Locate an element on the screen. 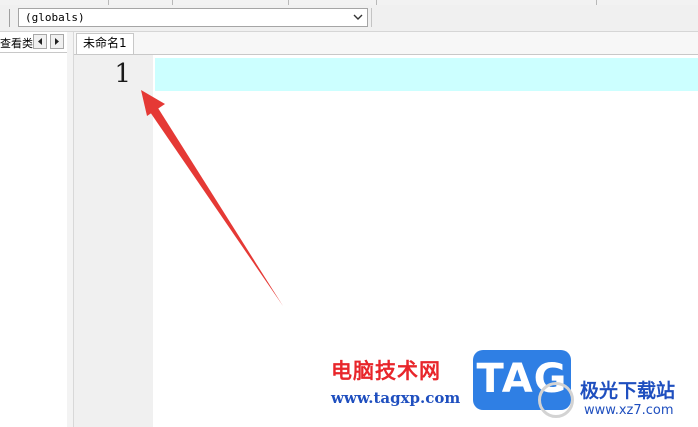 This screenshot has height=427, width=698. watermark-brand-url: www.tagxp.com is located at coordinates (396, 398).